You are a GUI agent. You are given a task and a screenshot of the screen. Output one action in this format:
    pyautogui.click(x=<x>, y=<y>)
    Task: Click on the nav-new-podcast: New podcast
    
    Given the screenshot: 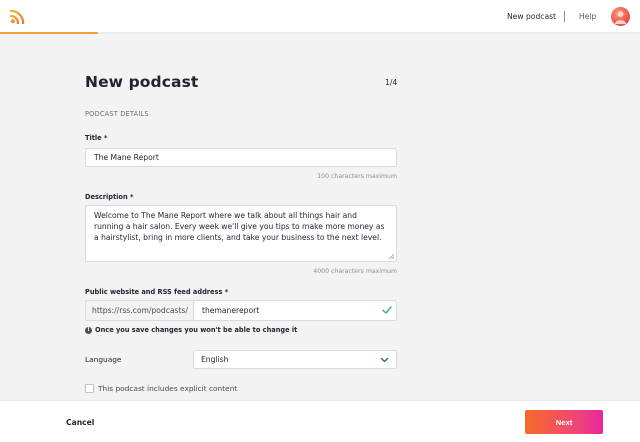 What is the action you would take?
    pyautogui.click(x=531, y=16)
    